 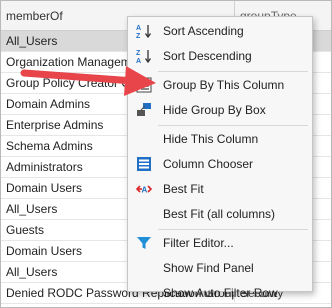 What do you see at coordinates (208, 268) in the screenshot?
I see `menu-item-label: Show Find Panel` at bounding box center [208, 268].